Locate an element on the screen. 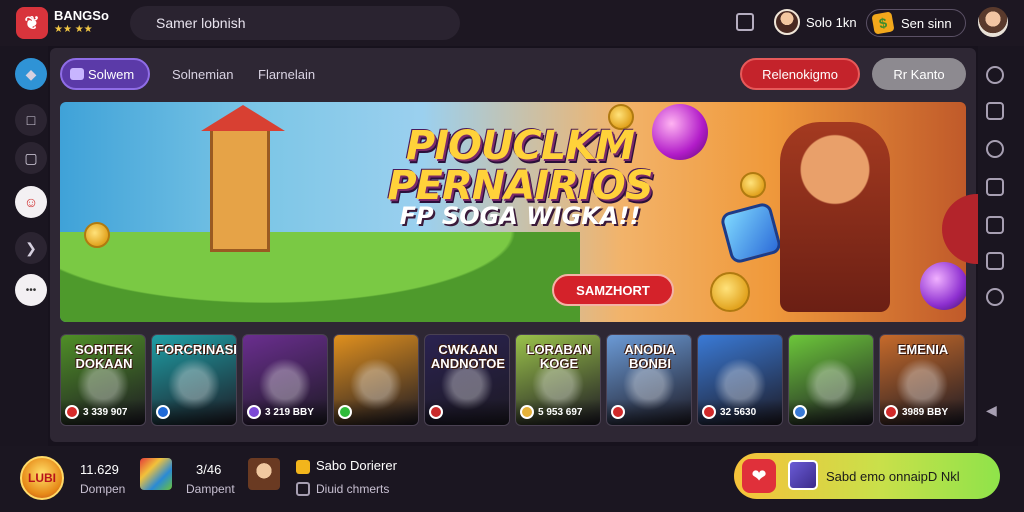  search-input: Samer lobnish is located at coordinates (295, 23).